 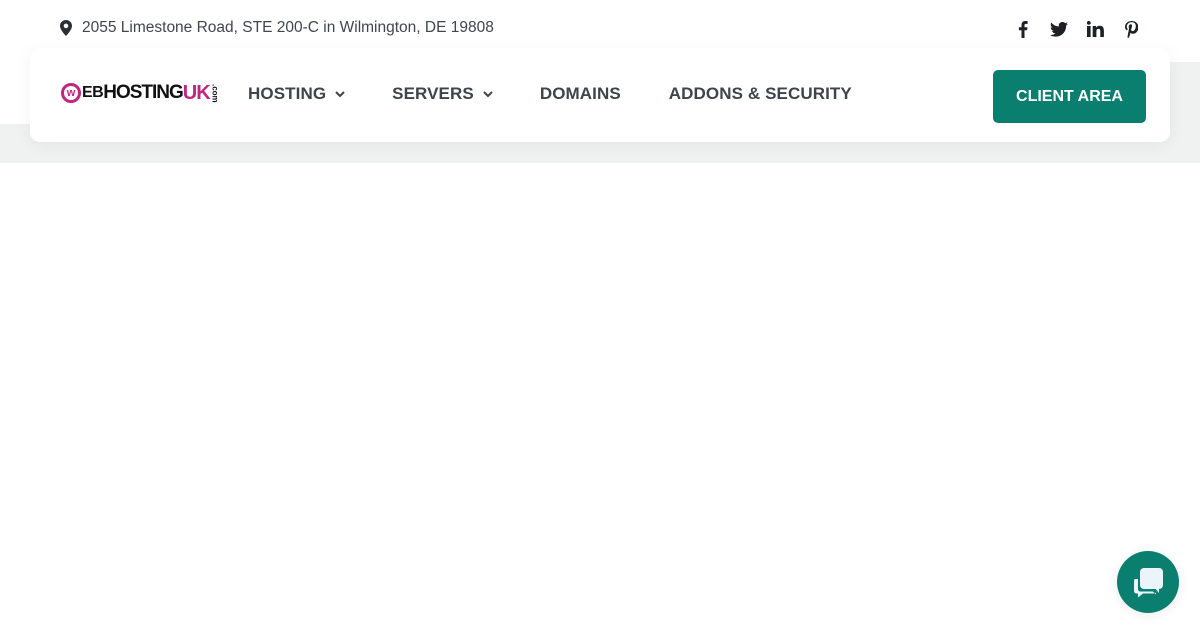 I want to click on site-logo: w EB HOSTING UK .com, so click(x=140, y=93).